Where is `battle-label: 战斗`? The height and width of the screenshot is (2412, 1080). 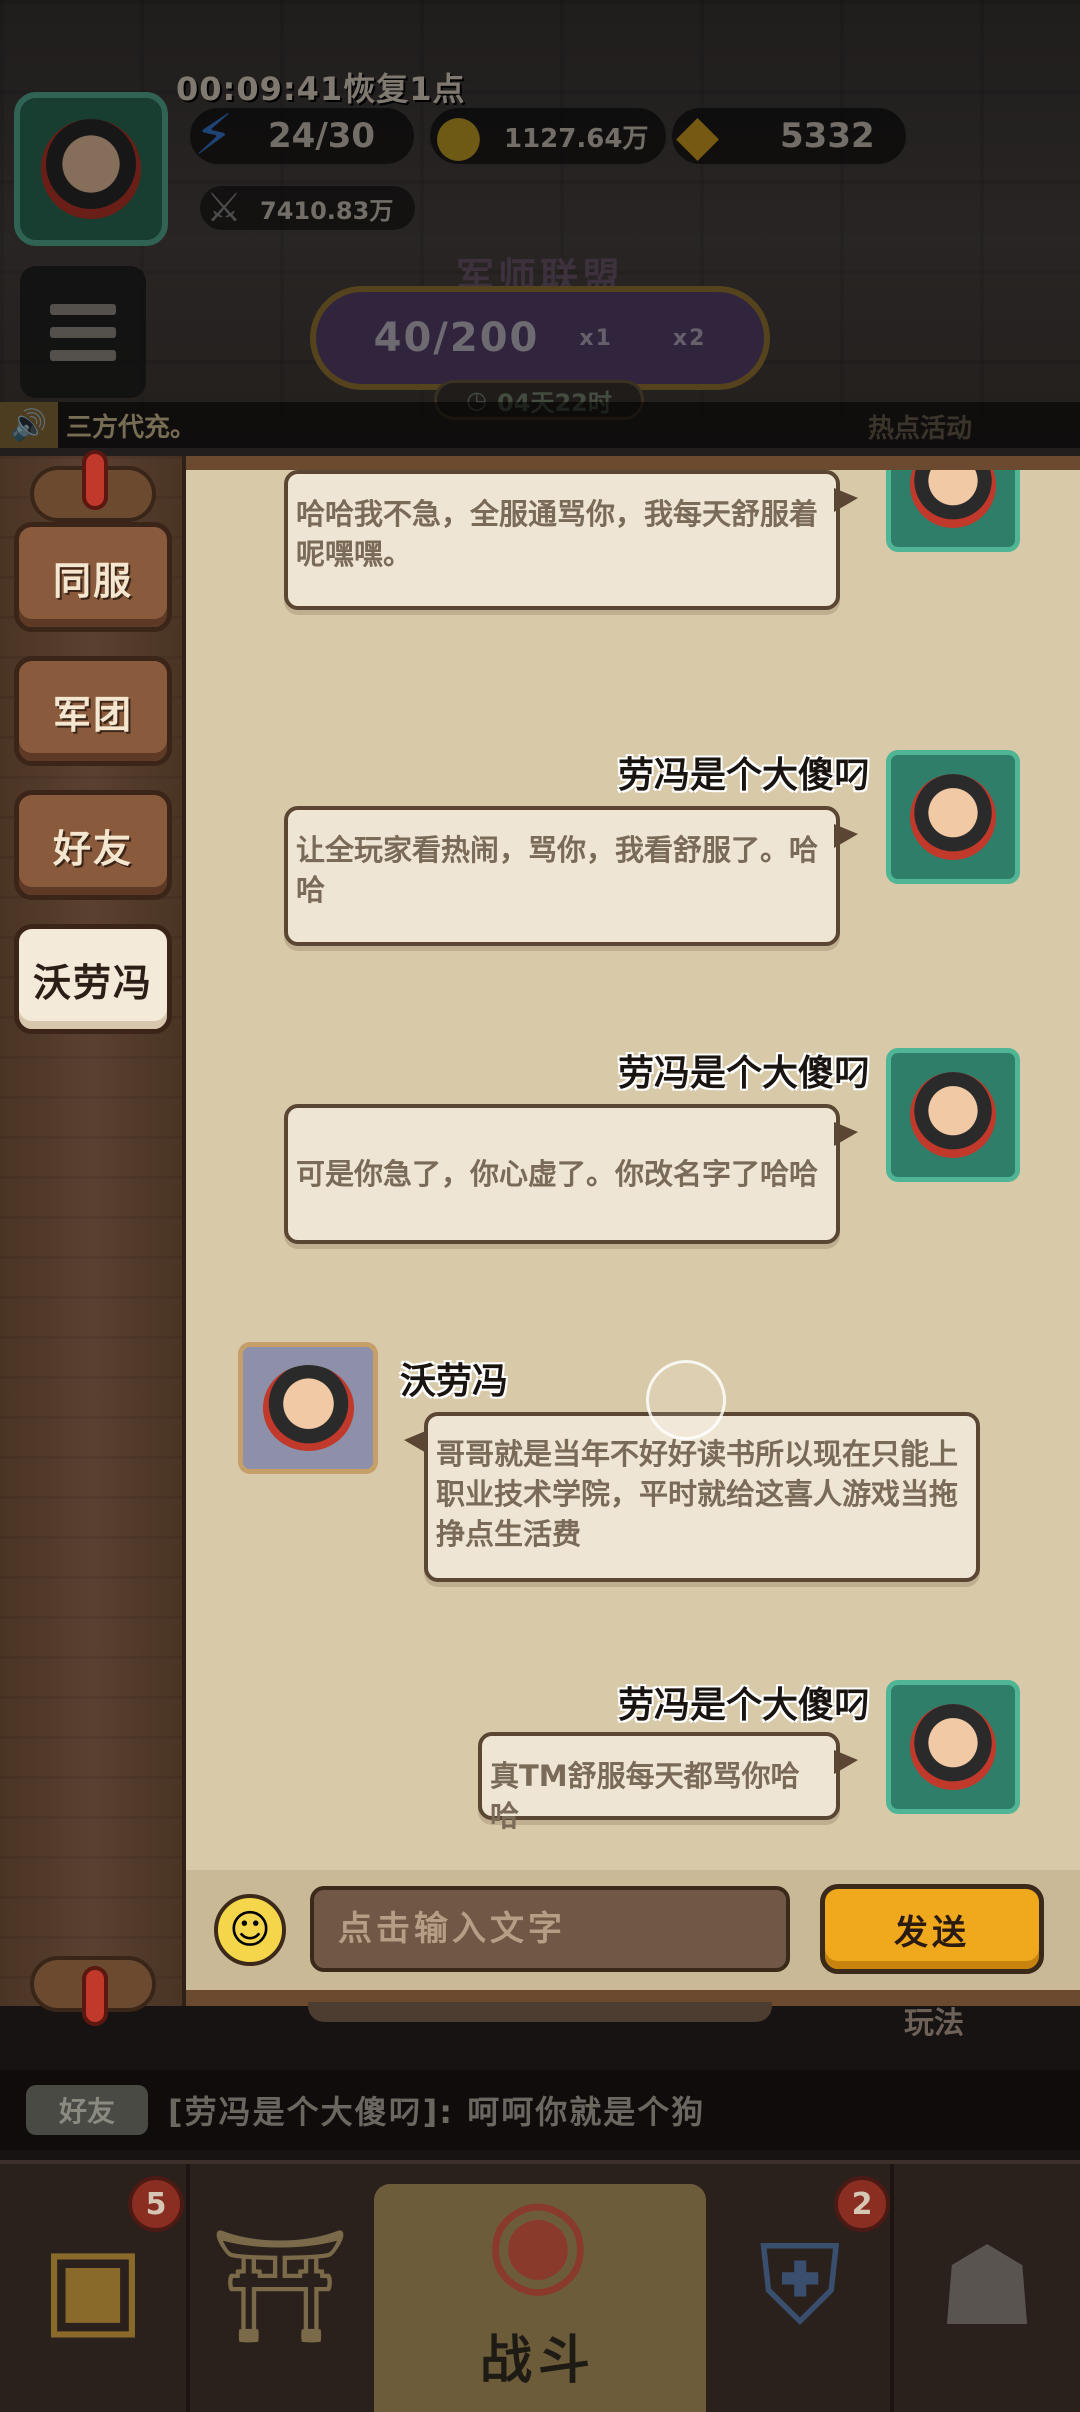
battle-label: 战斗 is located at coordinates (538, 2361).